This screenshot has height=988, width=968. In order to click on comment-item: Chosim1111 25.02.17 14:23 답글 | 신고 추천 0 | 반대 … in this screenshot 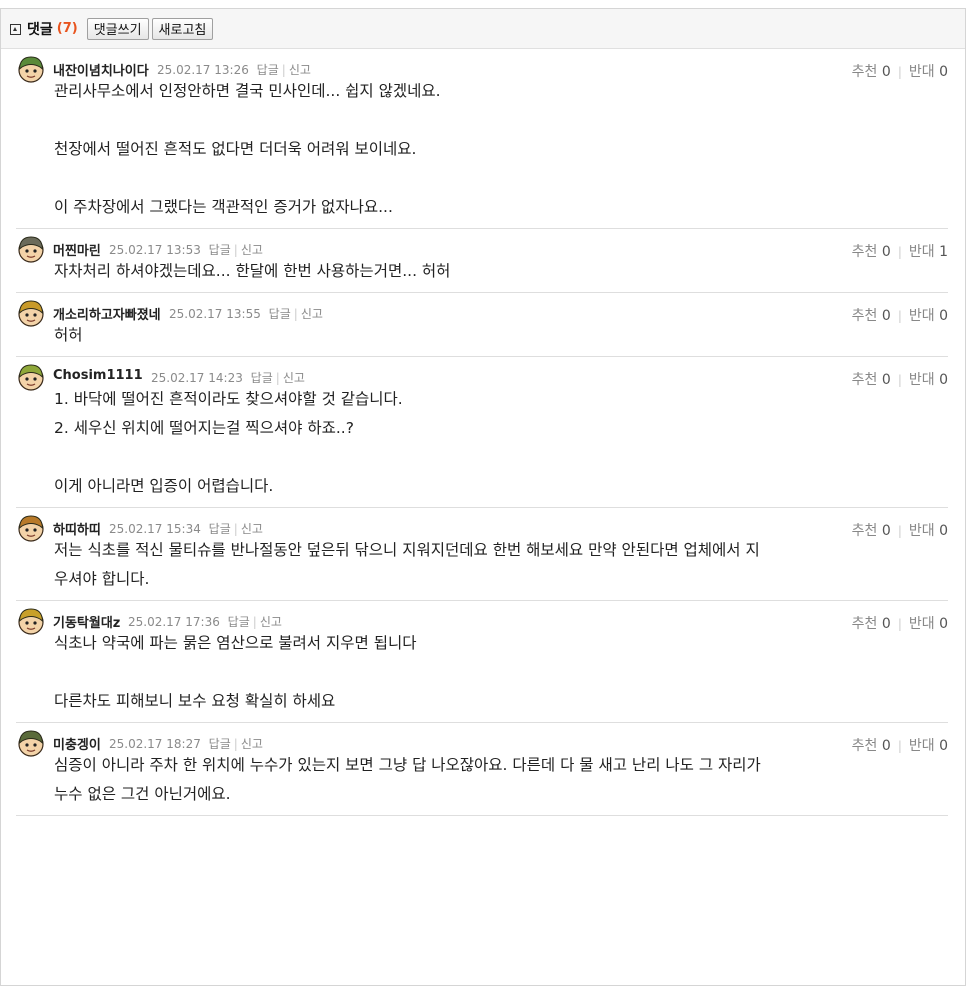, I will do `click(482, 432)`.